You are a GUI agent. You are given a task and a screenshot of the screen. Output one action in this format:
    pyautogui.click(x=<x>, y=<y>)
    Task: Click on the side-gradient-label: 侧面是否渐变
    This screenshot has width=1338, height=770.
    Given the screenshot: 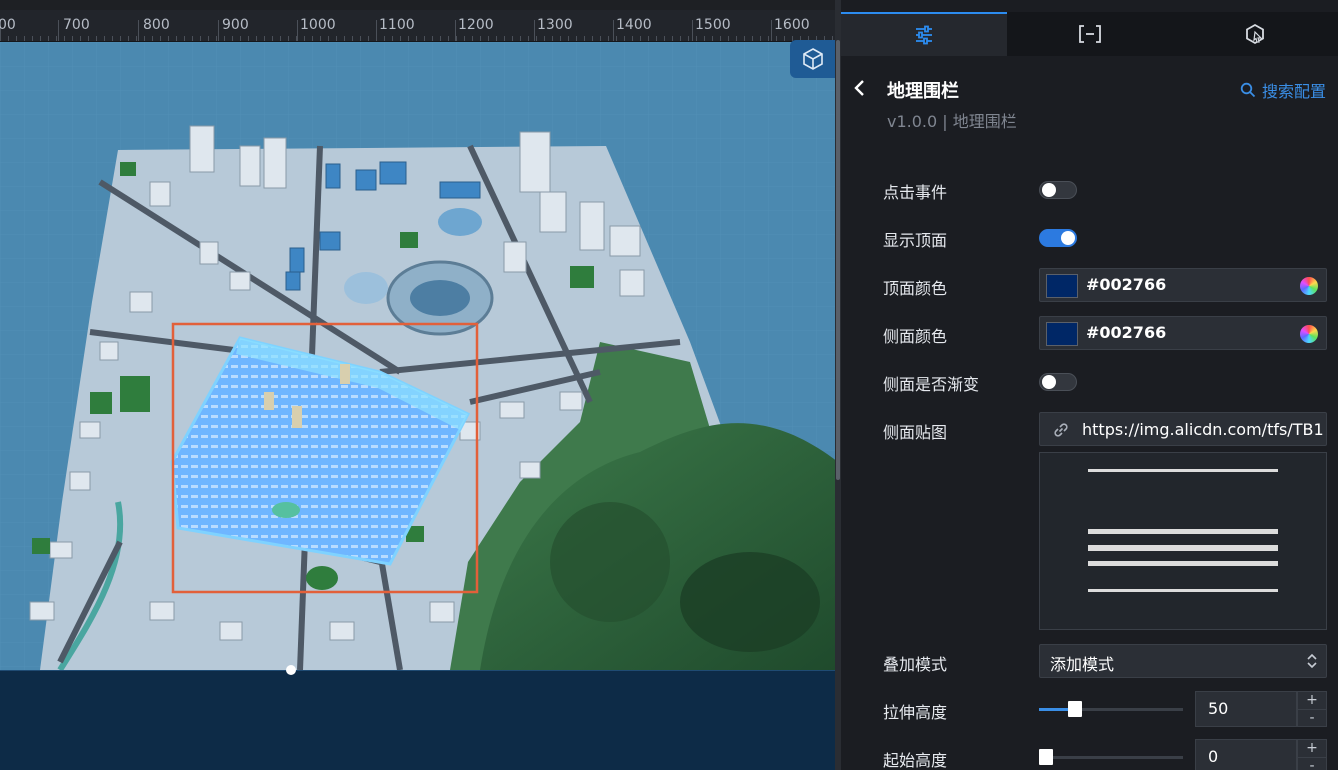 What is the action you would take?
    pyautogui.click(x=931, y=384)
    